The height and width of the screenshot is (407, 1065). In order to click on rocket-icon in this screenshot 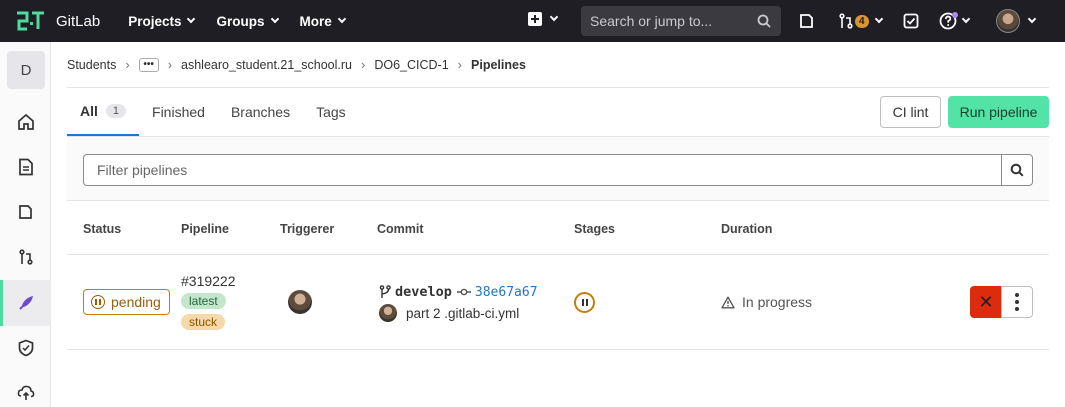, I will do `click(26, 303)`.